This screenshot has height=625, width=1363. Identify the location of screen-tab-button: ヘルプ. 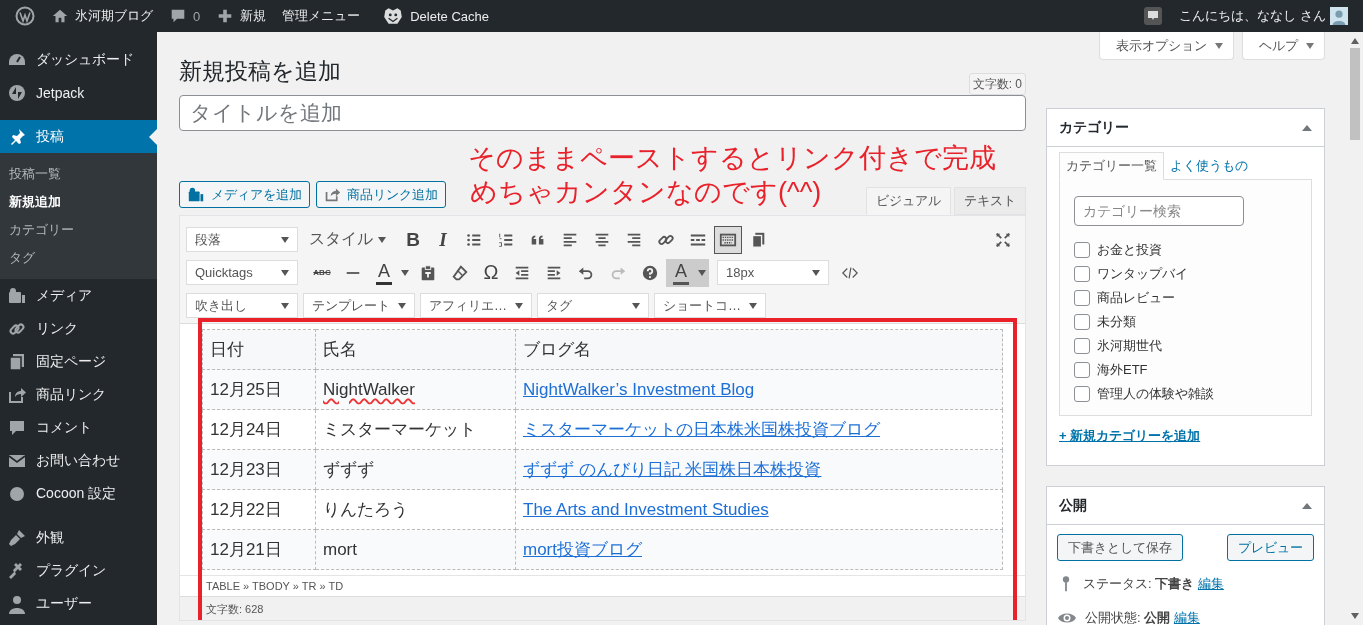
(1283, 46).